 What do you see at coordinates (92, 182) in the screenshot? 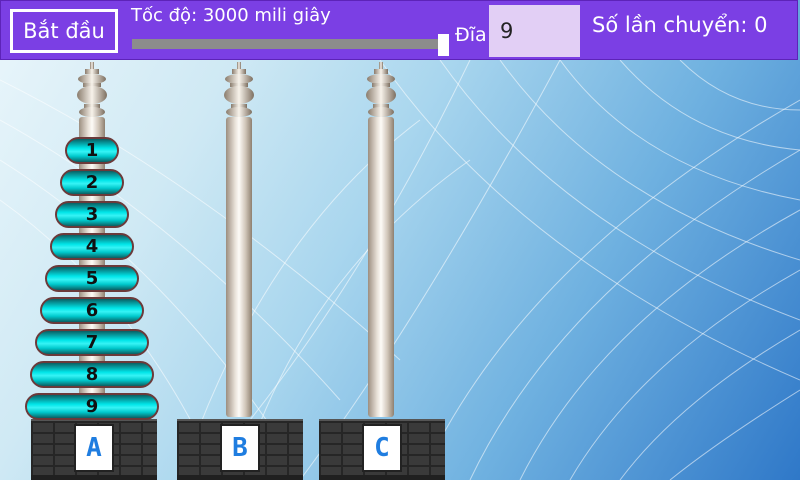
I see `disk-2: 2` at bounding box center [92, 182].